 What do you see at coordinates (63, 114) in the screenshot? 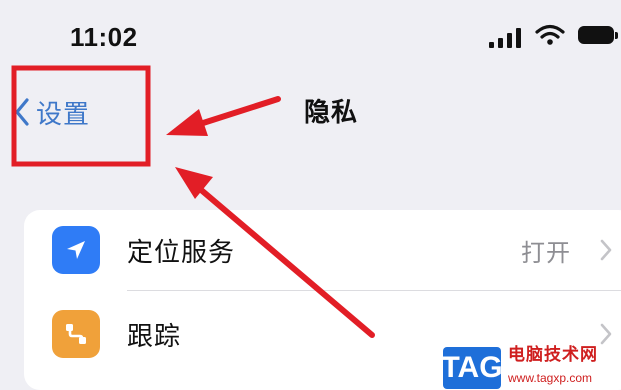
I see `back-button-label: 设置` at bounding box center [63, 114].